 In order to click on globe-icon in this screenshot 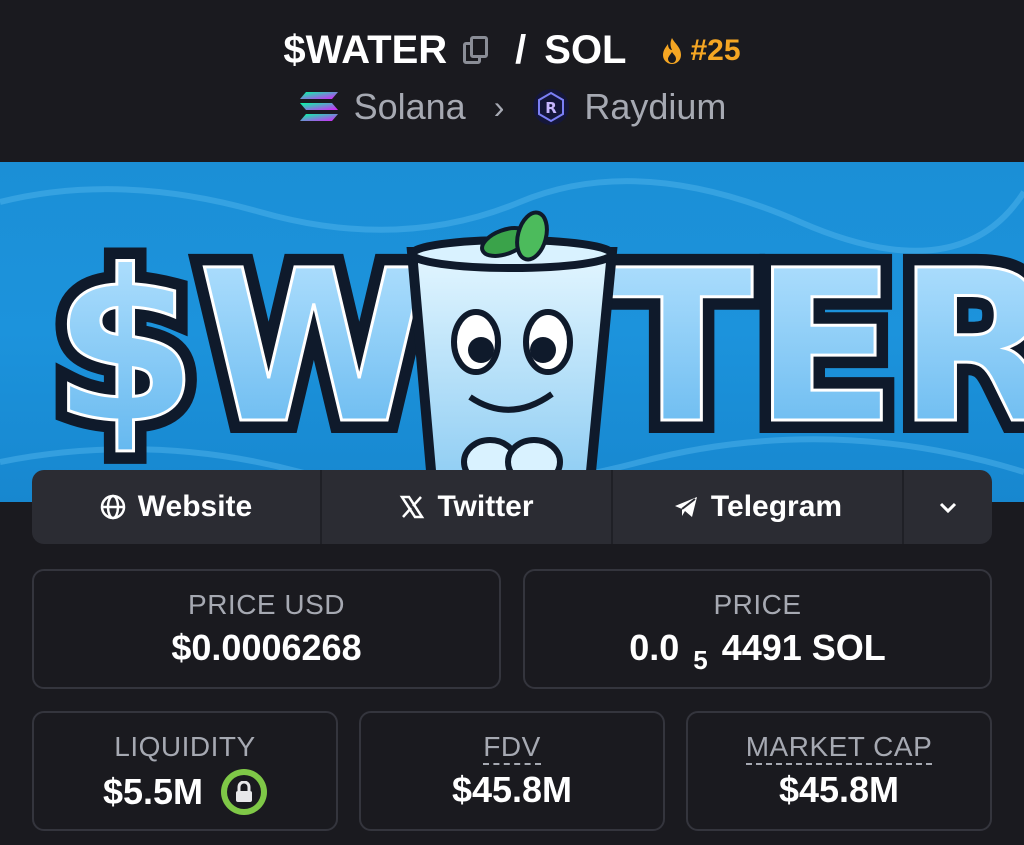, I will do `click(112, 507)`.